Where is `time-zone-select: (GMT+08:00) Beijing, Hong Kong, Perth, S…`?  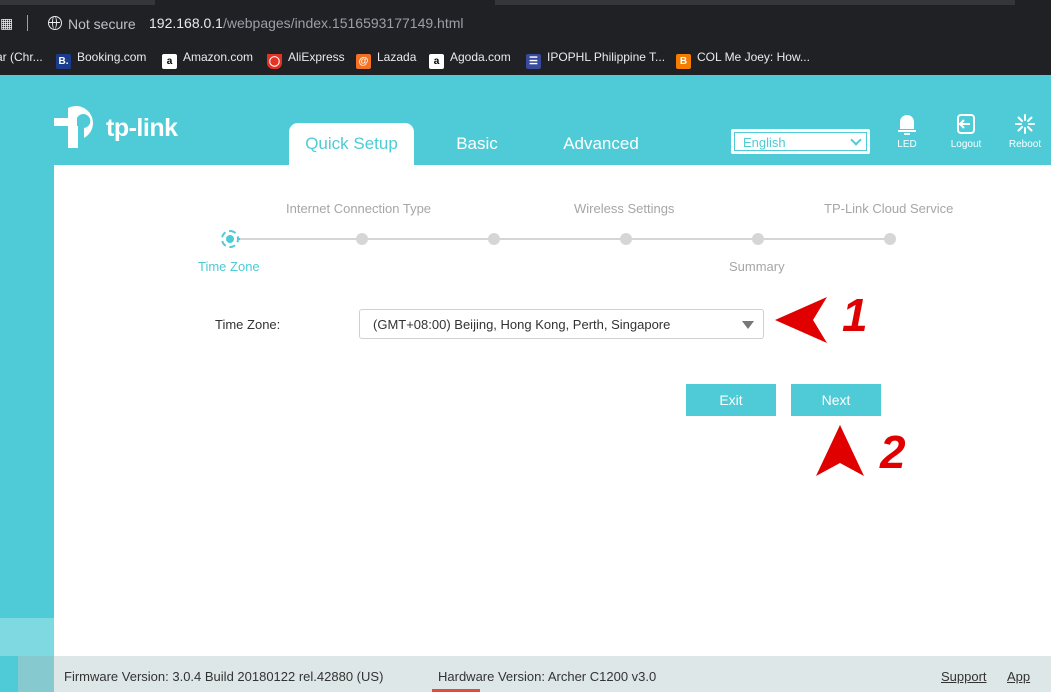 time-zone-select: (GMT+08:00) Beijing, Hong Kong, Perth, S… is located at coordinates (561, 324).